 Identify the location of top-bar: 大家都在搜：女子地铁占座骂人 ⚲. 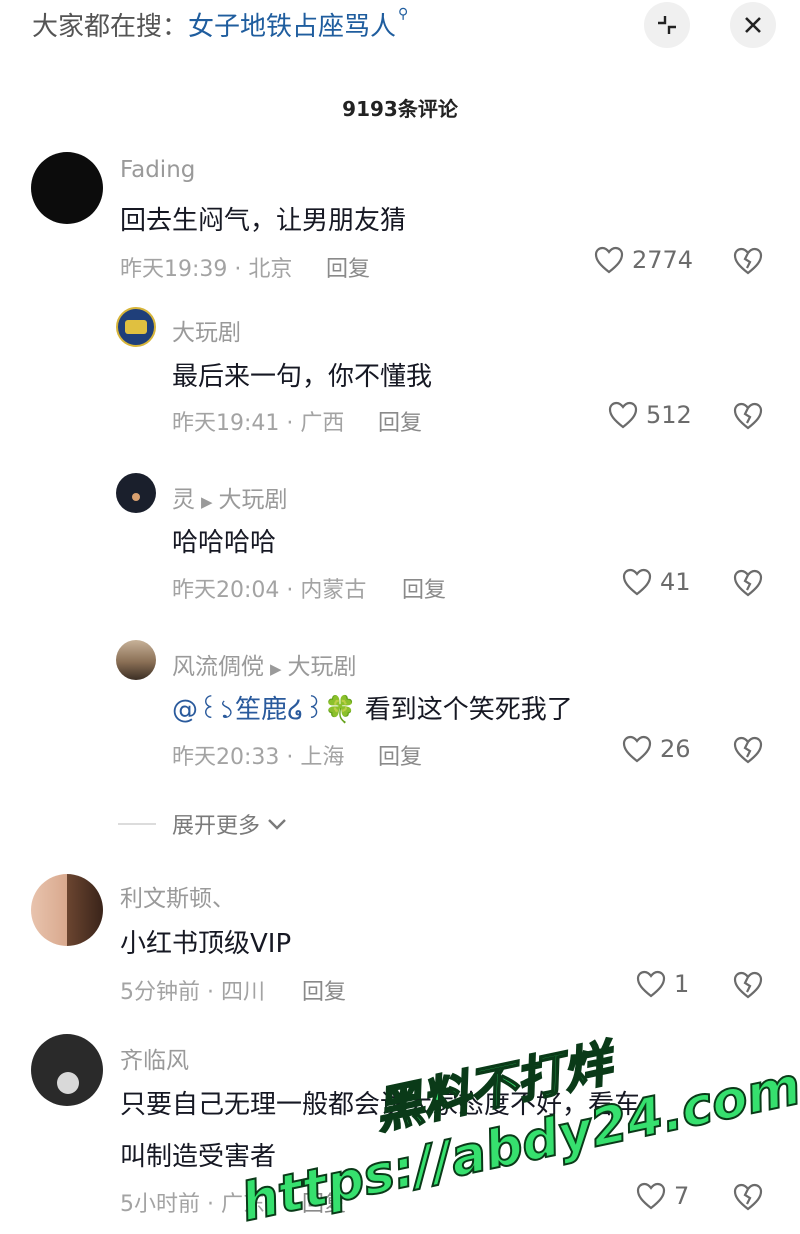
(400, 30).